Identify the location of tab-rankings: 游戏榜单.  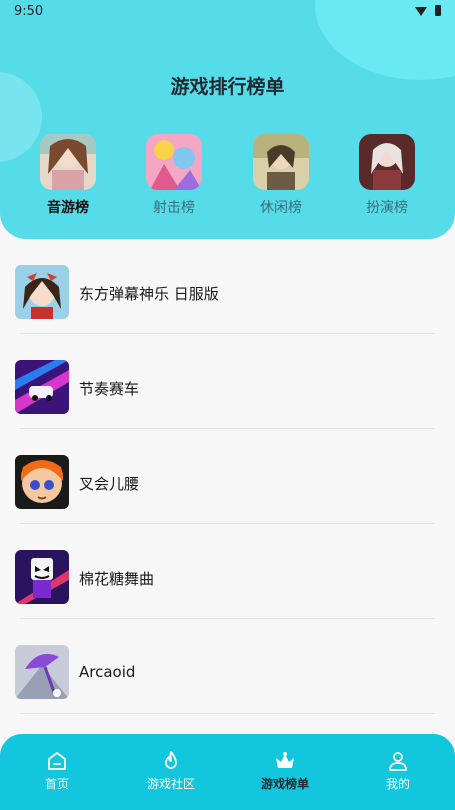
(285, 771).